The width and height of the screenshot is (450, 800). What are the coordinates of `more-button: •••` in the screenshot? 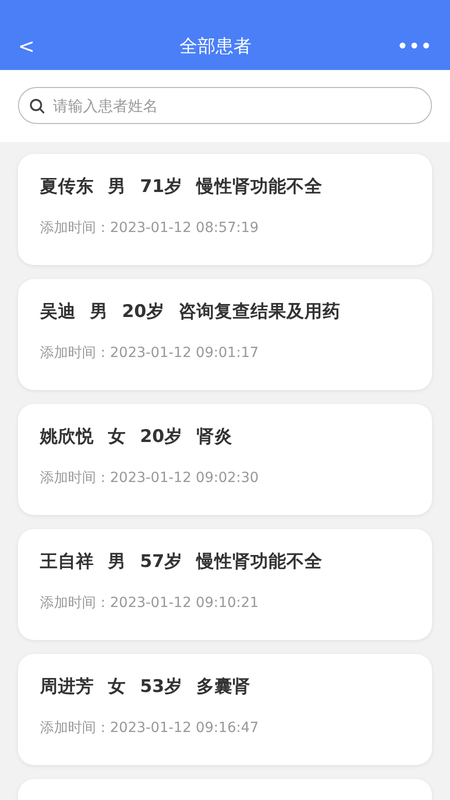 It's located at (414, 46).